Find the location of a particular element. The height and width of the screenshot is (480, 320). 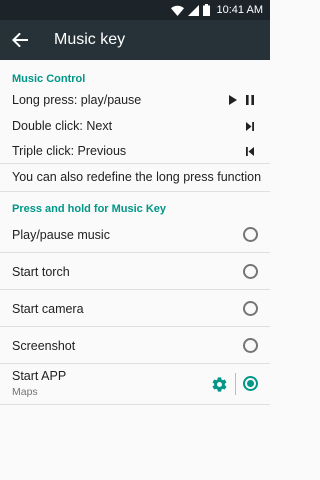

start-app-radio is located at coordinates (250, 383).